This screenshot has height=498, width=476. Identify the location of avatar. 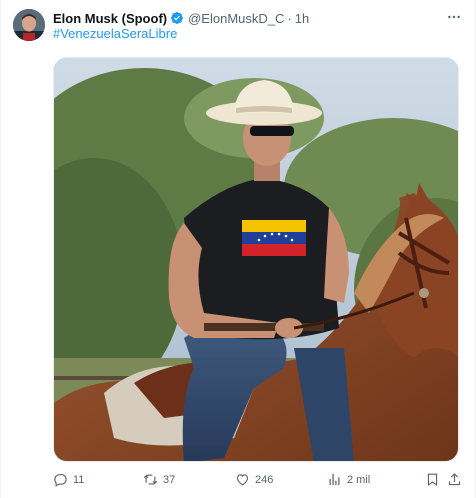
(29, 25).